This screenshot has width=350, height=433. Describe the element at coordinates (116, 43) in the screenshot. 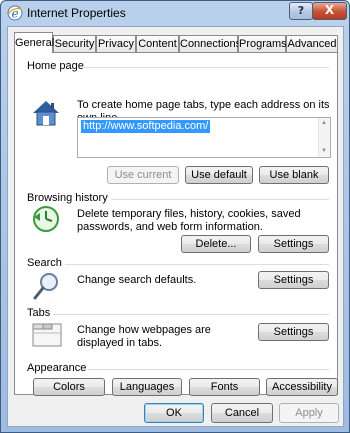

I see `tab-privacy: Privacy` at that location.